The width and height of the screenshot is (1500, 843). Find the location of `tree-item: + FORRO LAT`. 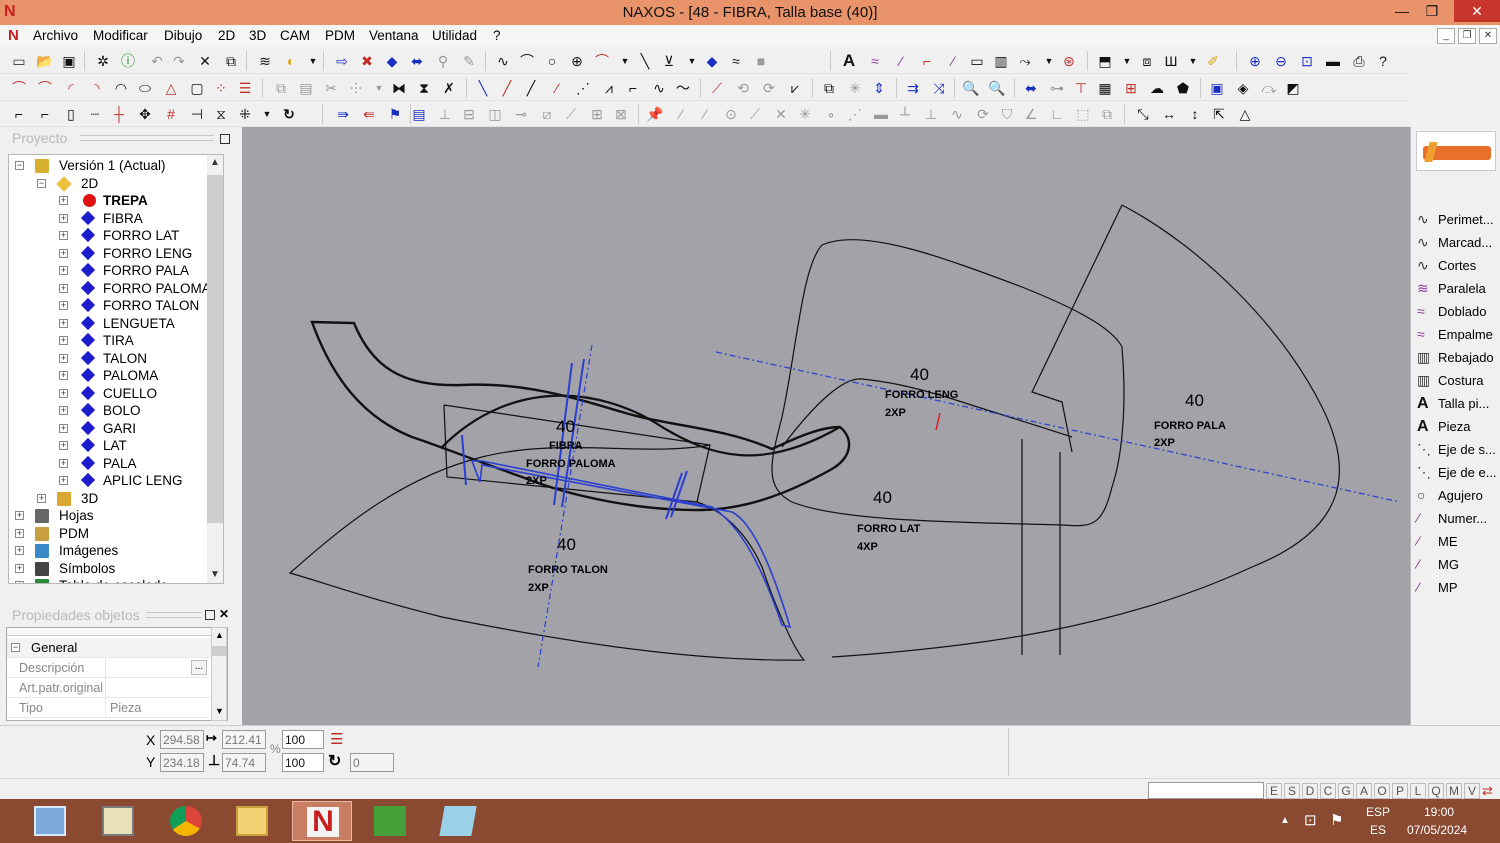

tree-item: + FORRO LAT is located at coordinates (109, 236).